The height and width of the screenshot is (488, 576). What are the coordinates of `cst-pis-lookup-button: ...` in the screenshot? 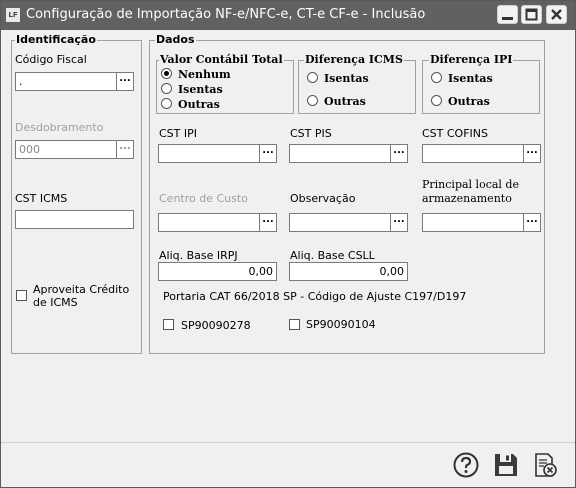 It's located at (398, 153).